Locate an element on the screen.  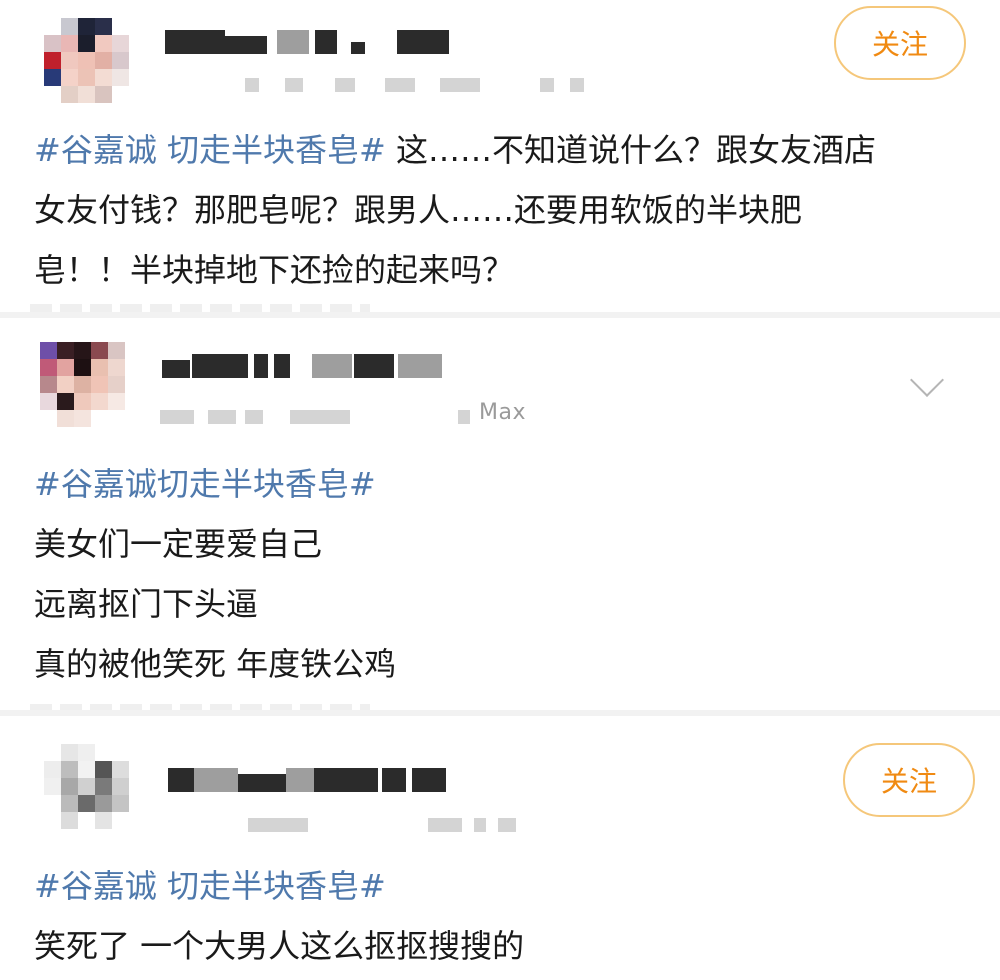
device-source: Max is located at coordinates (502, 412).